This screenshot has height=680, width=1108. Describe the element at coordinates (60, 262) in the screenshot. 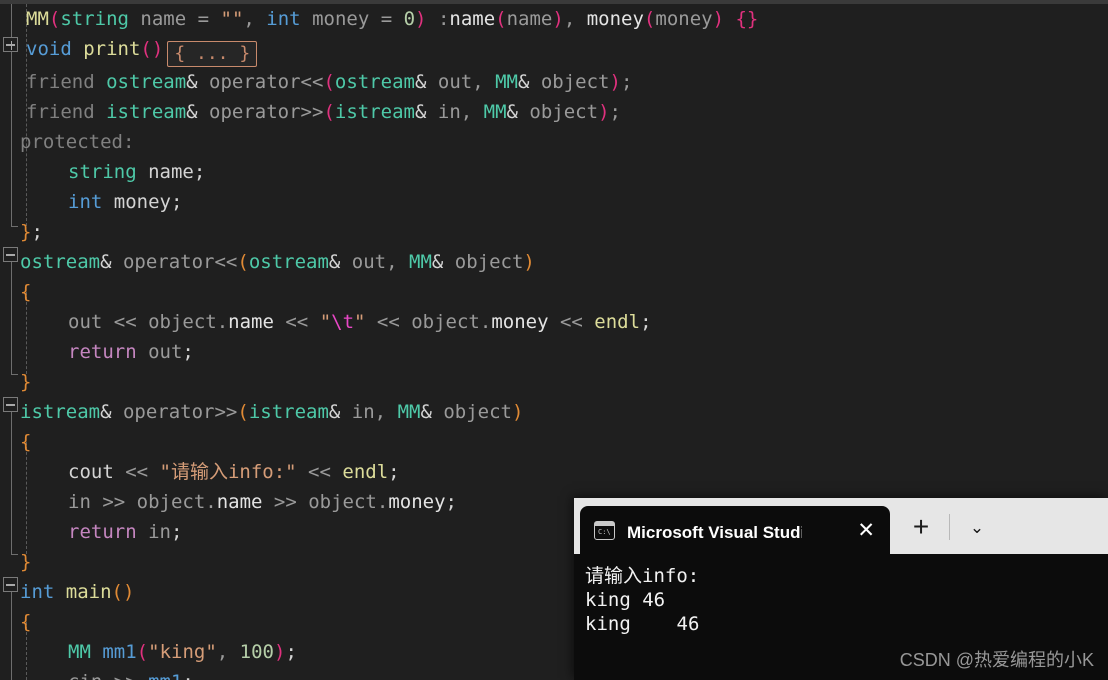

I see `token-type: ostream` at that location.